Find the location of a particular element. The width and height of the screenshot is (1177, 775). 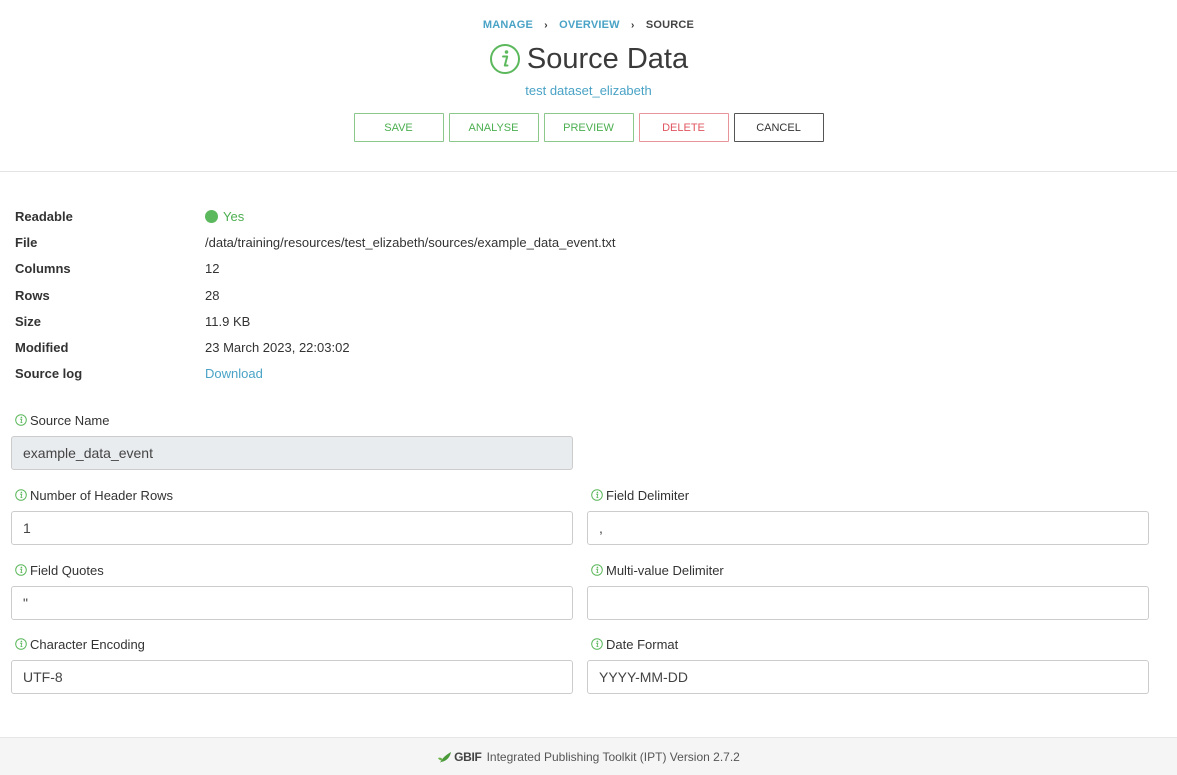

breadcrumb-overview: OVERVIEW is located at coordinates (589, 25).